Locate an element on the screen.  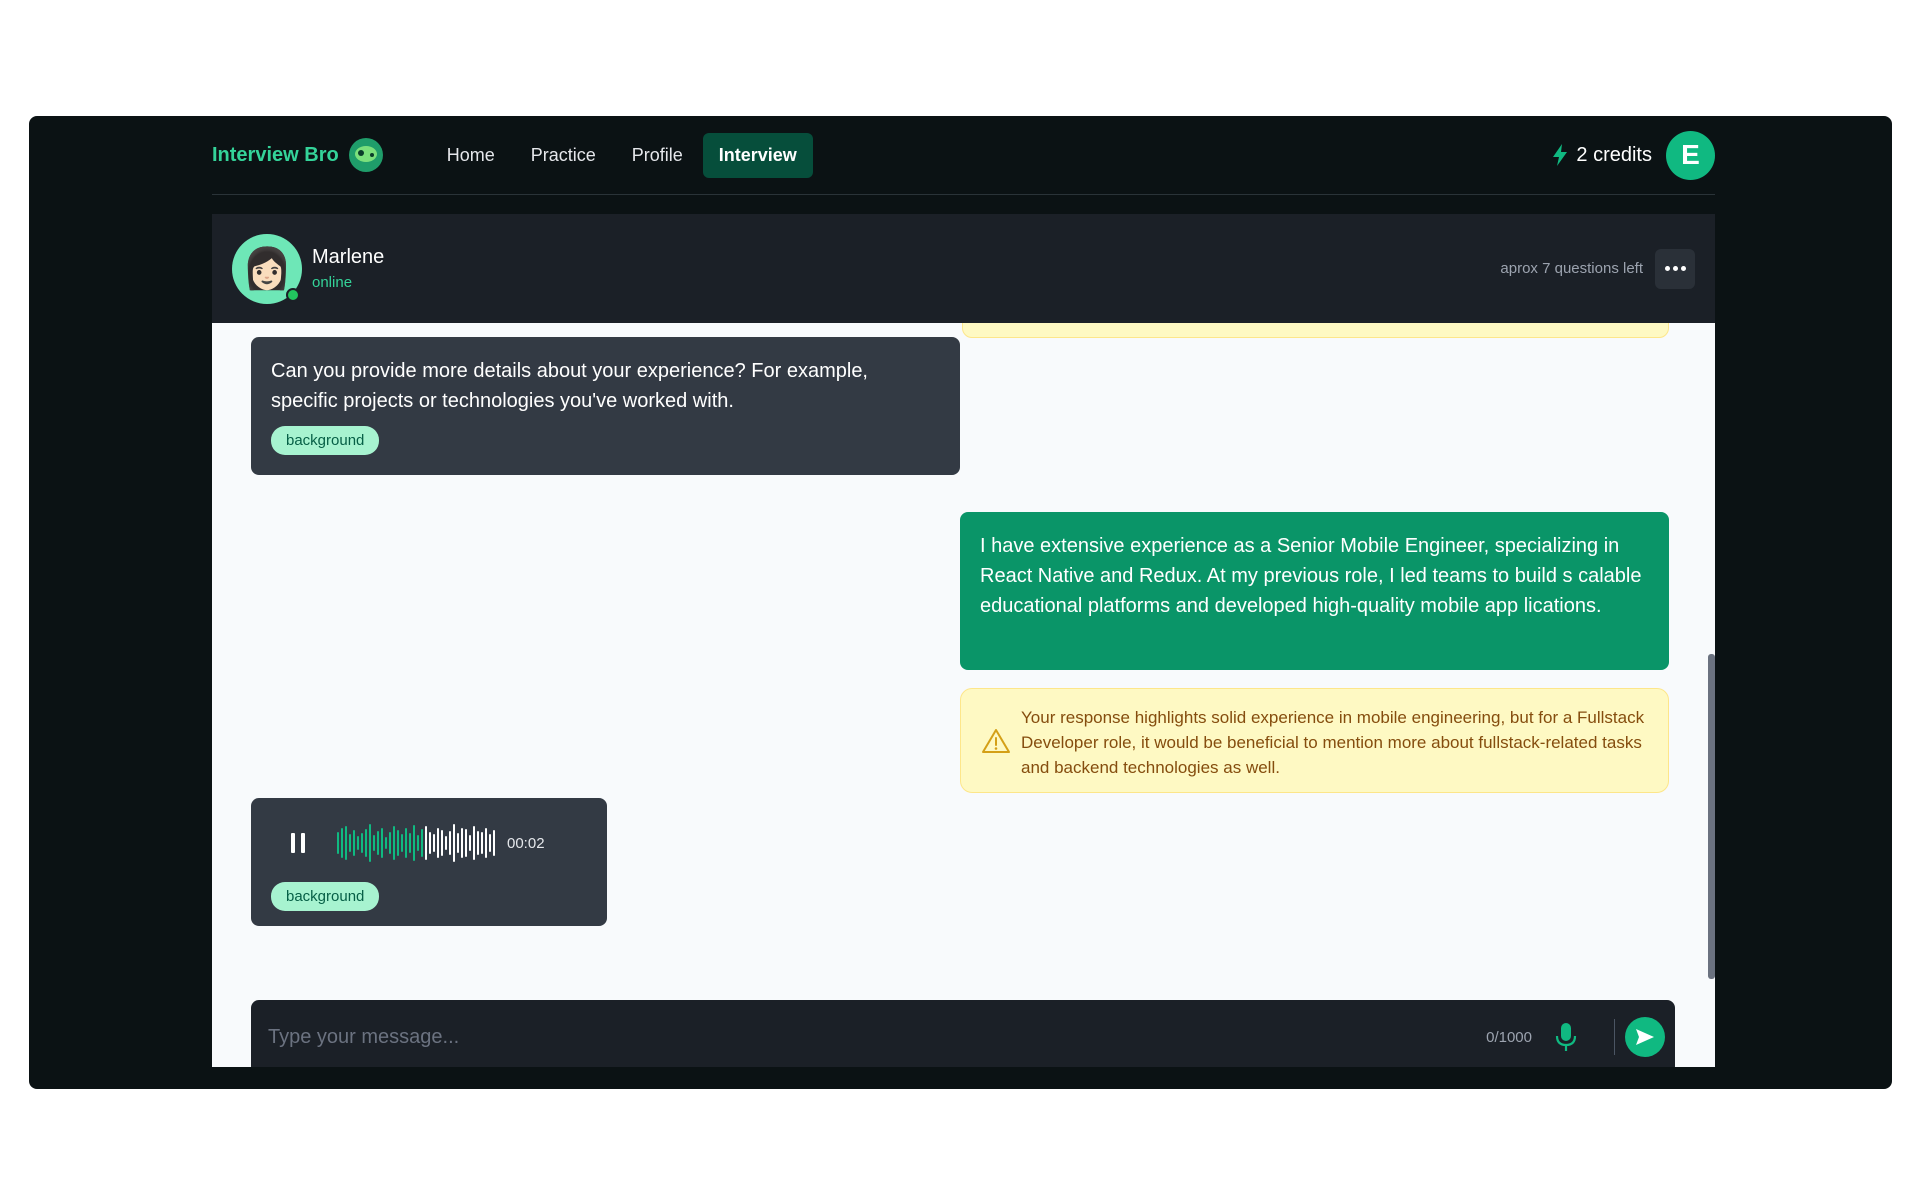
audio-waveform is located at coordinates (416, 843).